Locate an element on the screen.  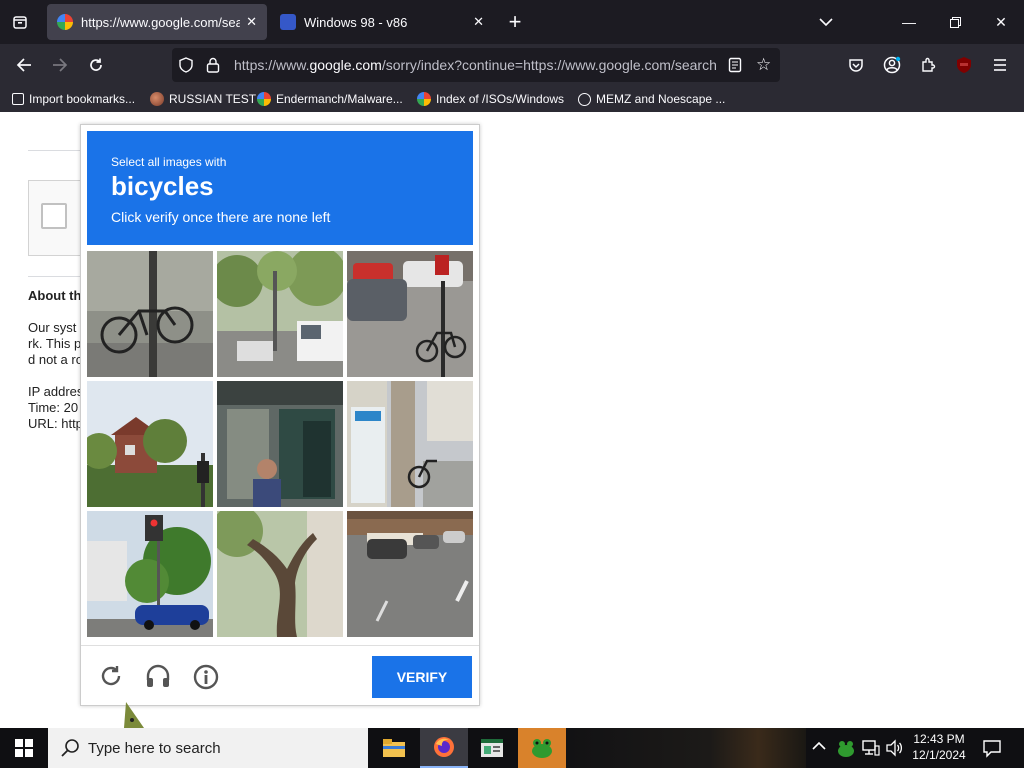
import-icon is located at coordinates (18, 99).